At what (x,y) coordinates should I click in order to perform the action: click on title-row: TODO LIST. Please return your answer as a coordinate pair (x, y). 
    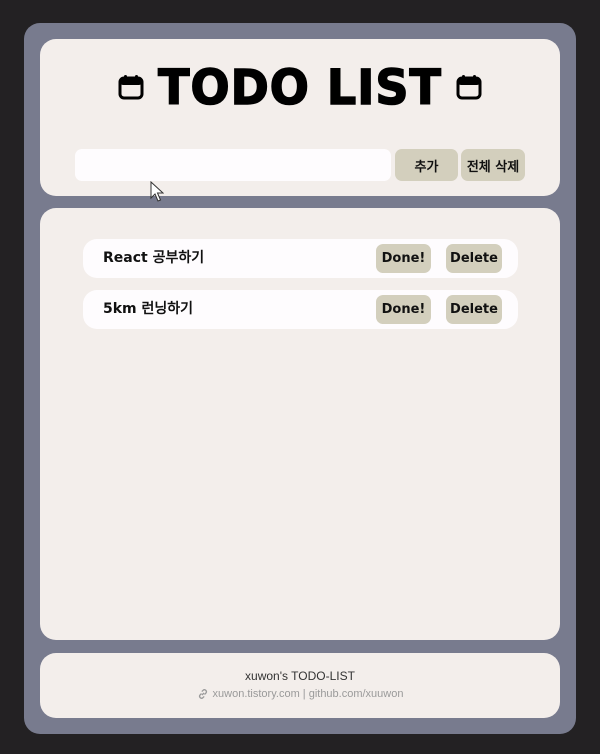
    Looking at the image, I should click on (300, 87).